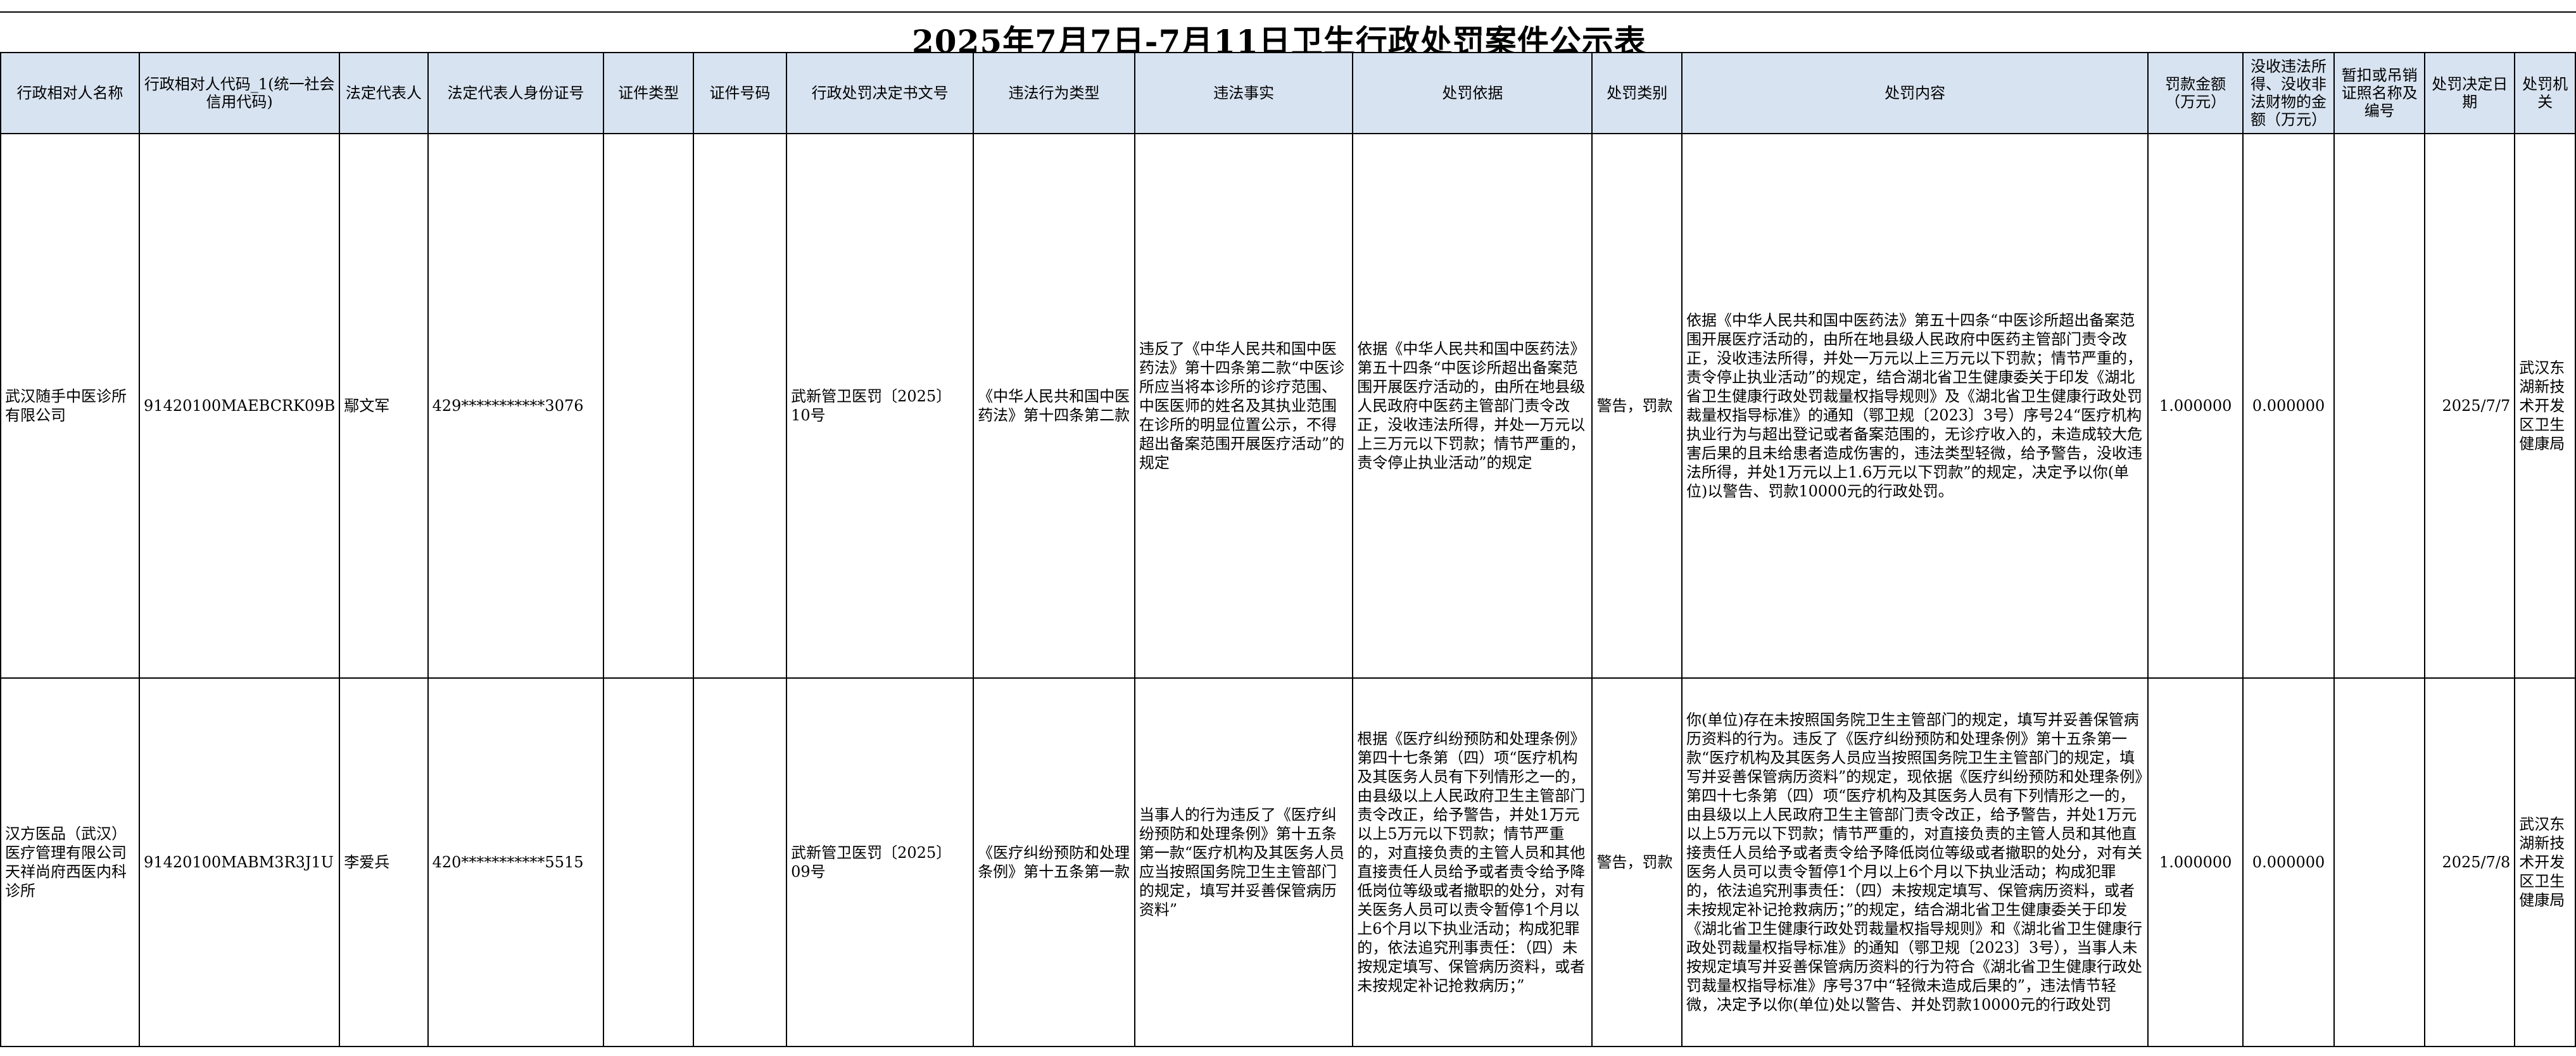  I want to click on header-fine: 罚款金额（万元）, so click(2195, 93).